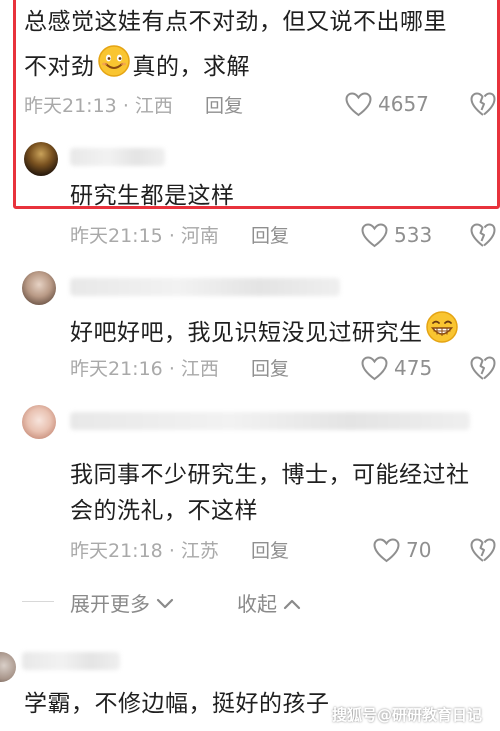  I want to click on comment-1-text-line1: 总感觉这娃有点不对劲，但又说不出哪里, so click(235, 22).